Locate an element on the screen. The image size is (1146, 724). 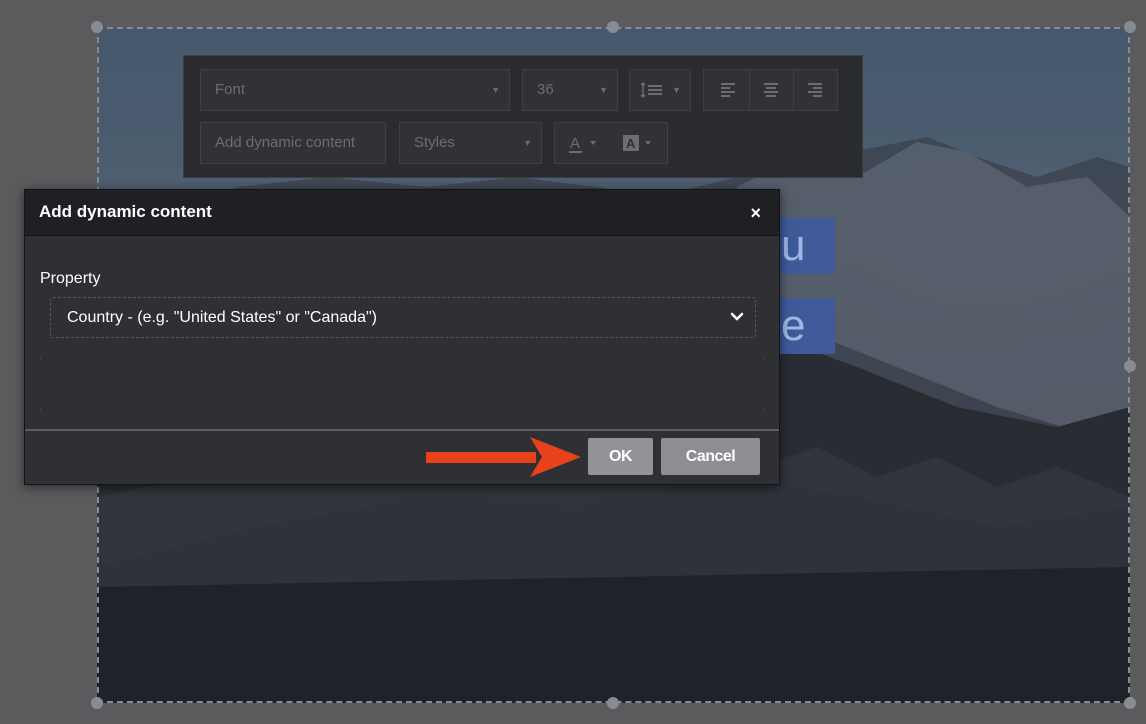
highlight-color-icon: A is located at coordinates (637, 143).